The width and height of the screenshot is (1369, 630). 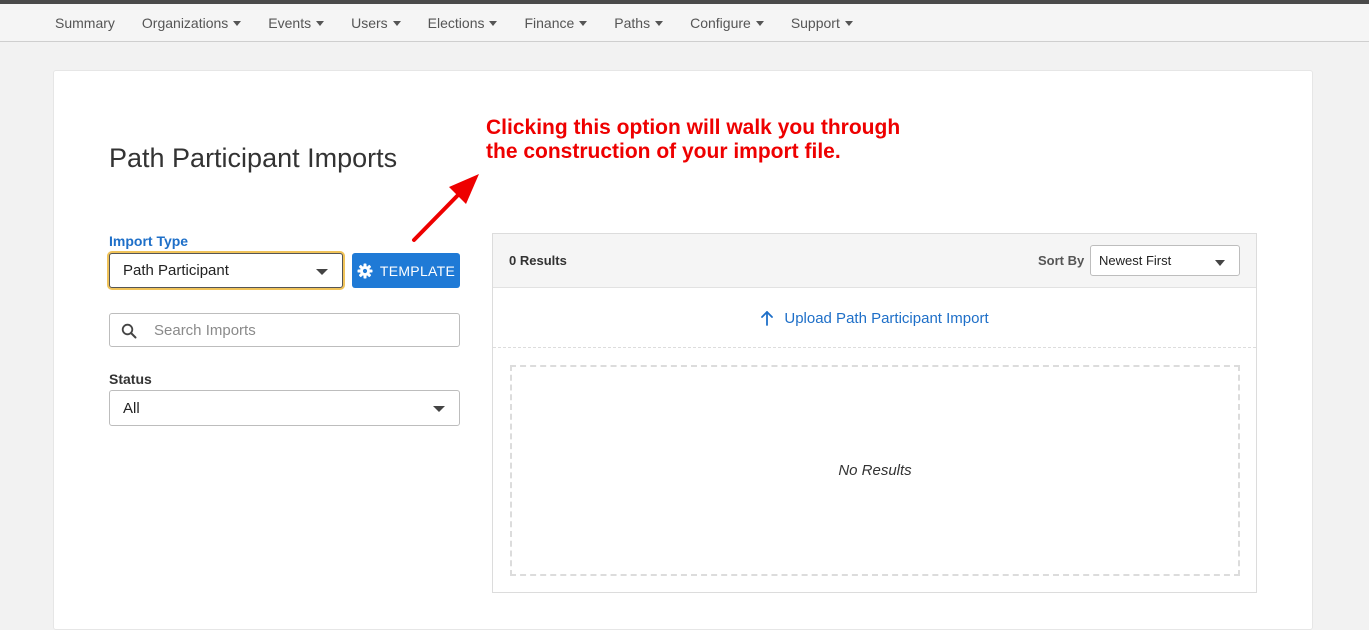 What do you see at coordinates (1061, 260) in the screenshot?
I see `sort-by-label: Sort By` at bounding box center [1061, 260].